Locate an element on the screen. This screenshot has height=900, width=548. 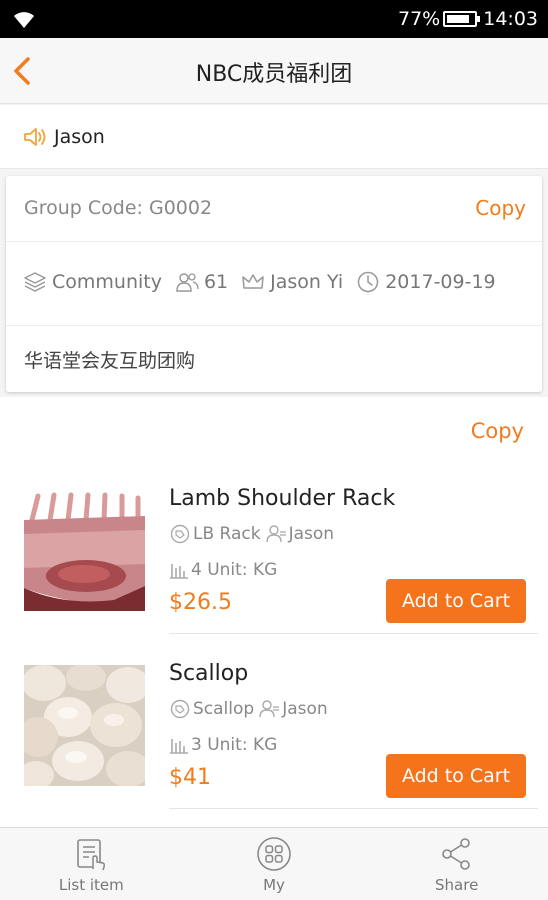
product-price: $26.5 is located at coordinates (200, 602).